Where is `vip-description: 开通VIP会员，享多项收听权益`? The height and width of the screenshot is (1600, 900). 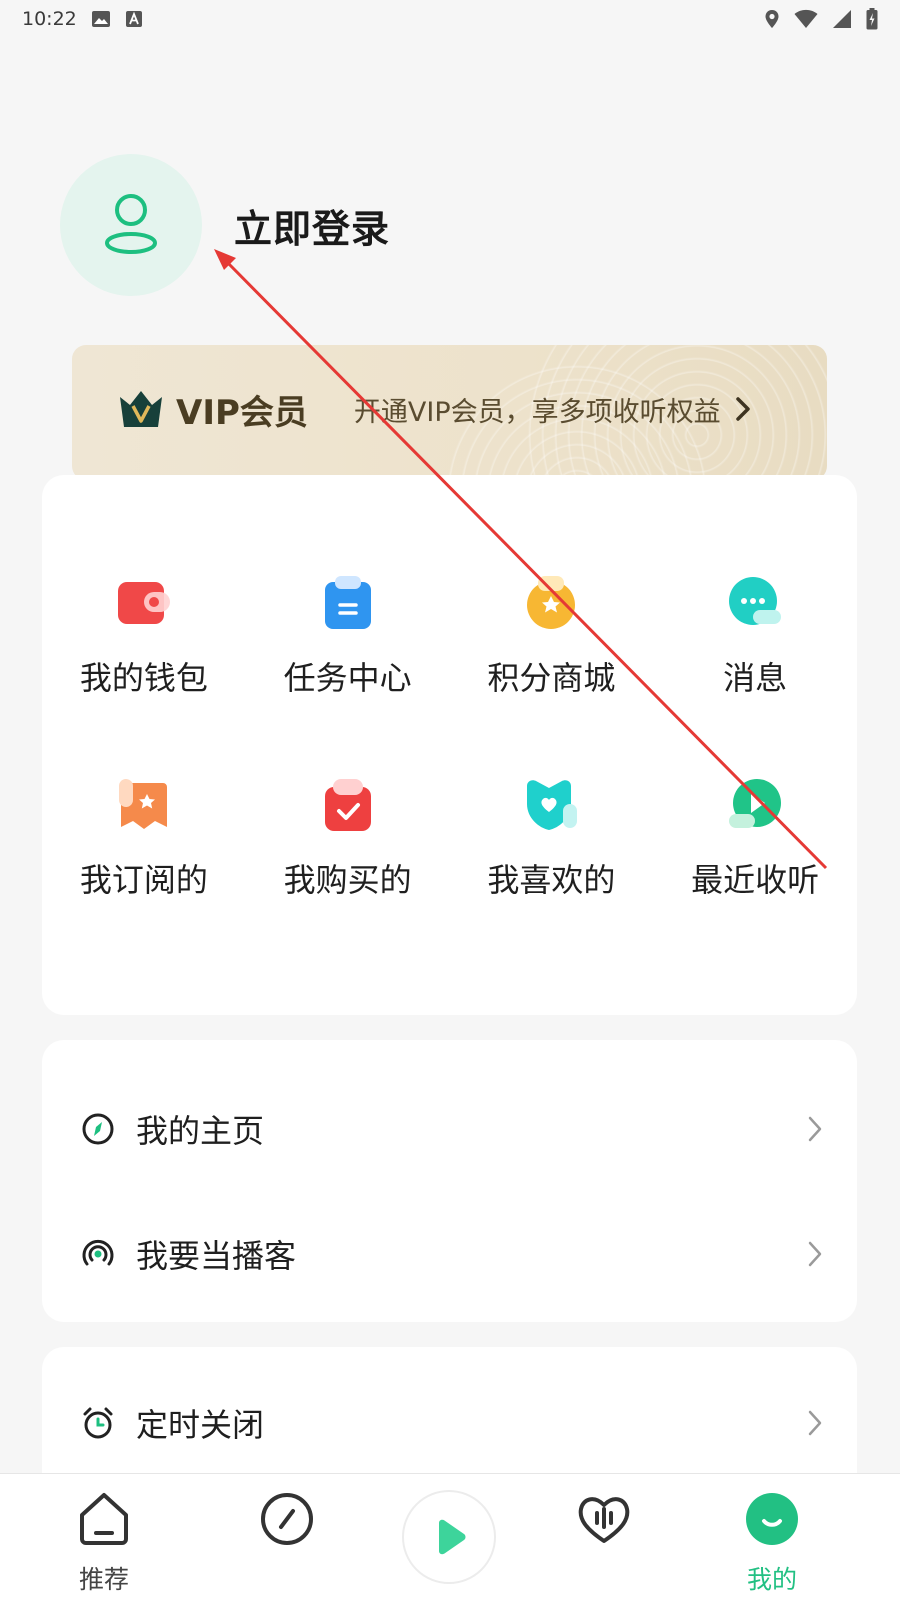 vip-description: 开通VIP会员，享多项收听权益 is located at coordinates (537, 412).